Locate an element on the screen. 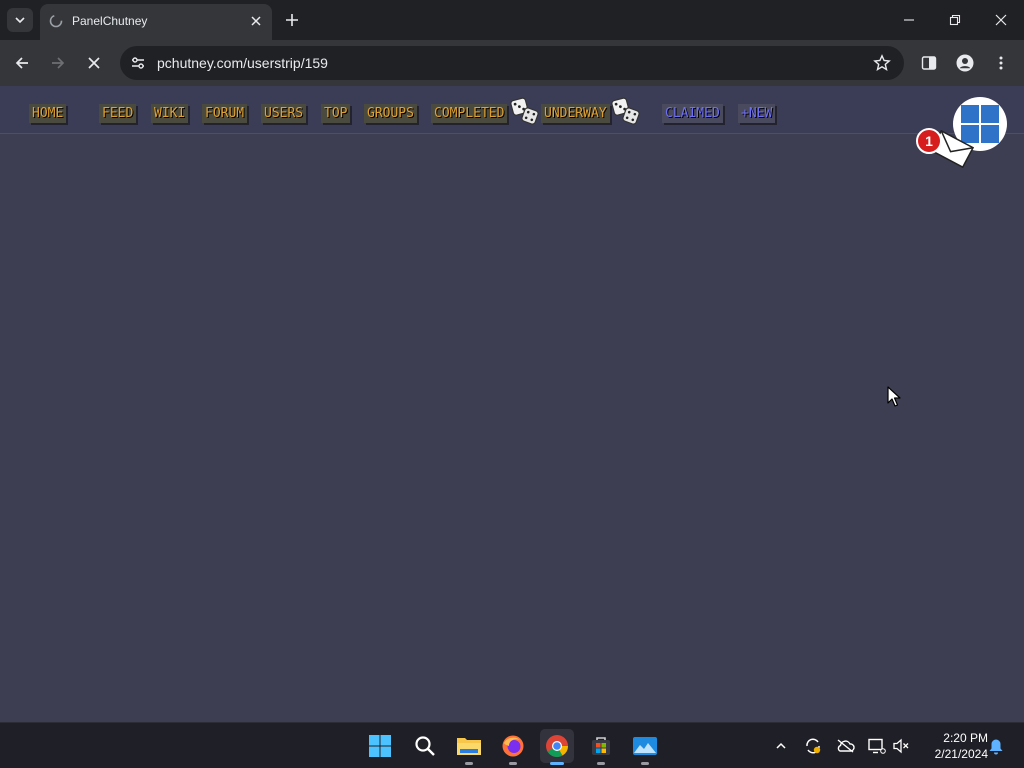 This screenshot has width=1024, height=768. new-tab-icon is located at coordinates (292, 20).